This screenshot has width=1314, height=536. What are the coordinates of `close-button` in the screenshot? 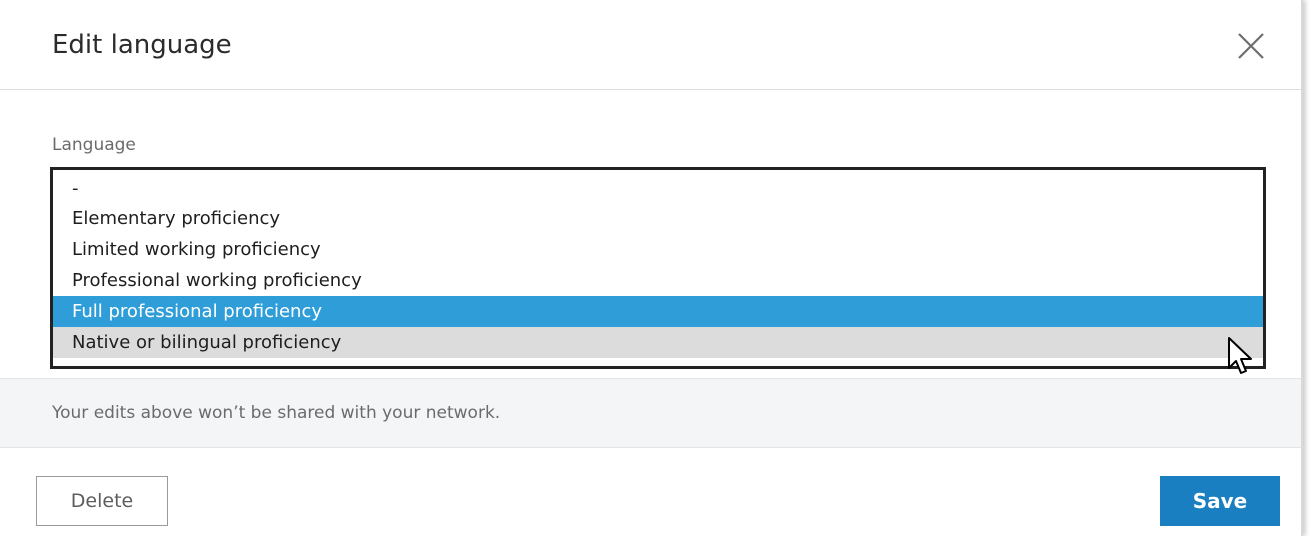 It's located at (1251, 46).